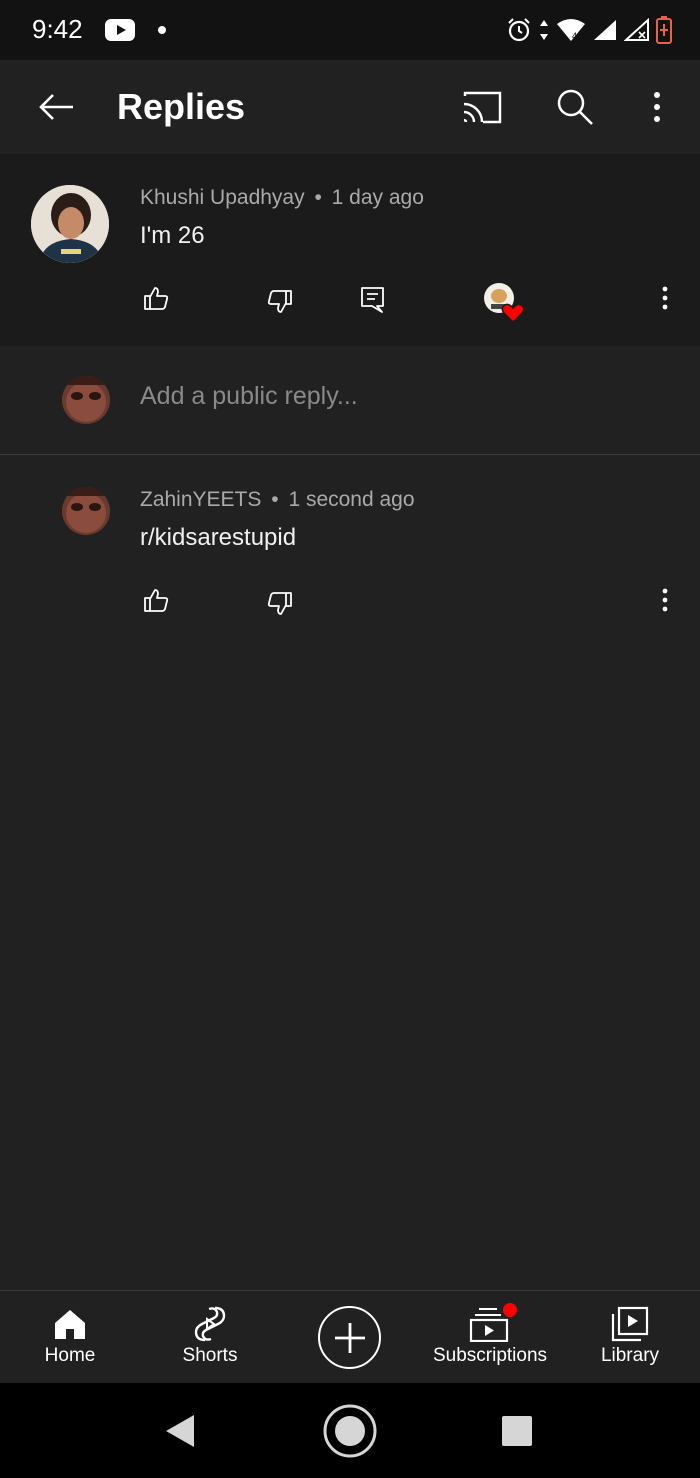 The height and width of the screenshot is (1478, 700). I want to click on circle-home-icon, so click(350, 1431).